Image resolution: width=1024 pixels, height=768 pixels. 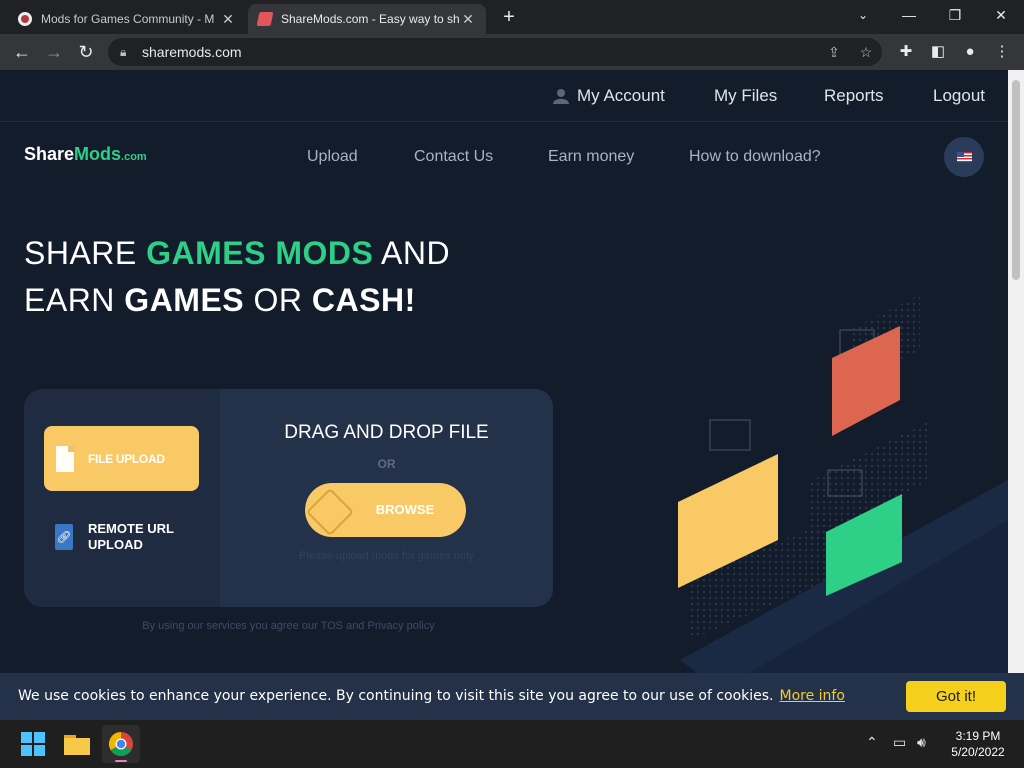 What do you see at coordinates (192, 52) in the screenshot?
I see `url-text: sharemods.com` at bounding box center [192, 52].